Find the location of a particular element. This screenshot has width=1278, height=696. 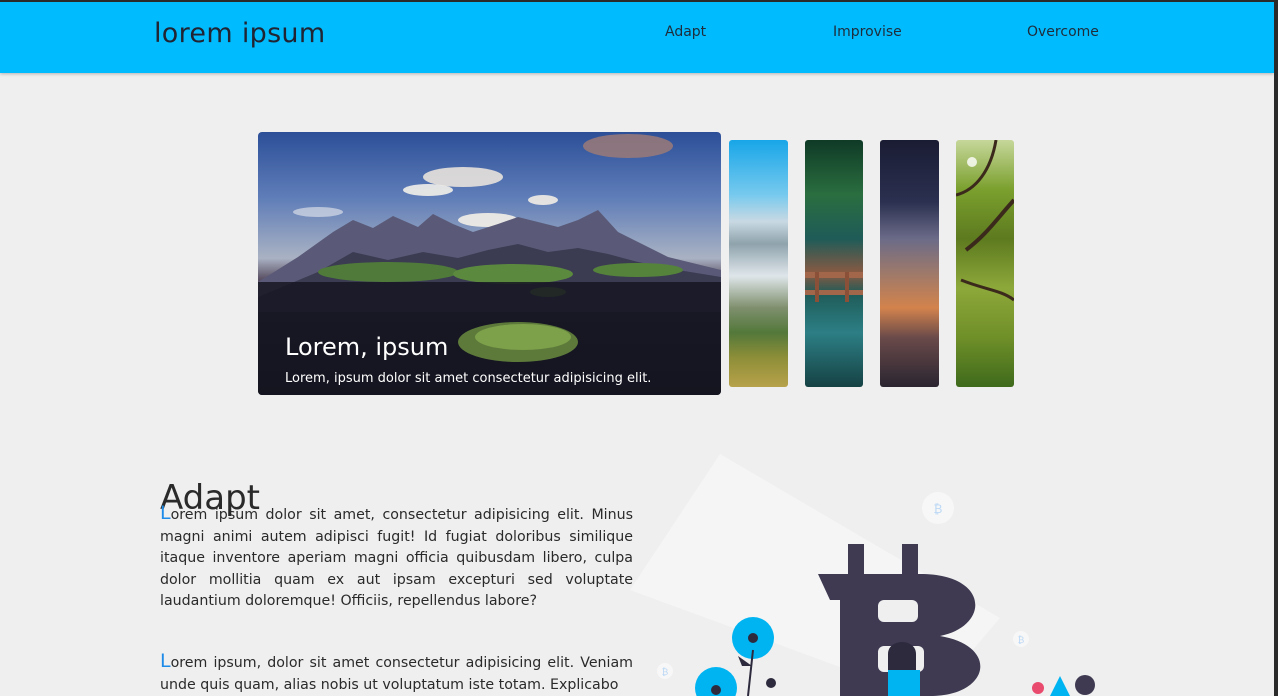

featured-title: Lorem, ipsum is located at coordinates (367, 347).